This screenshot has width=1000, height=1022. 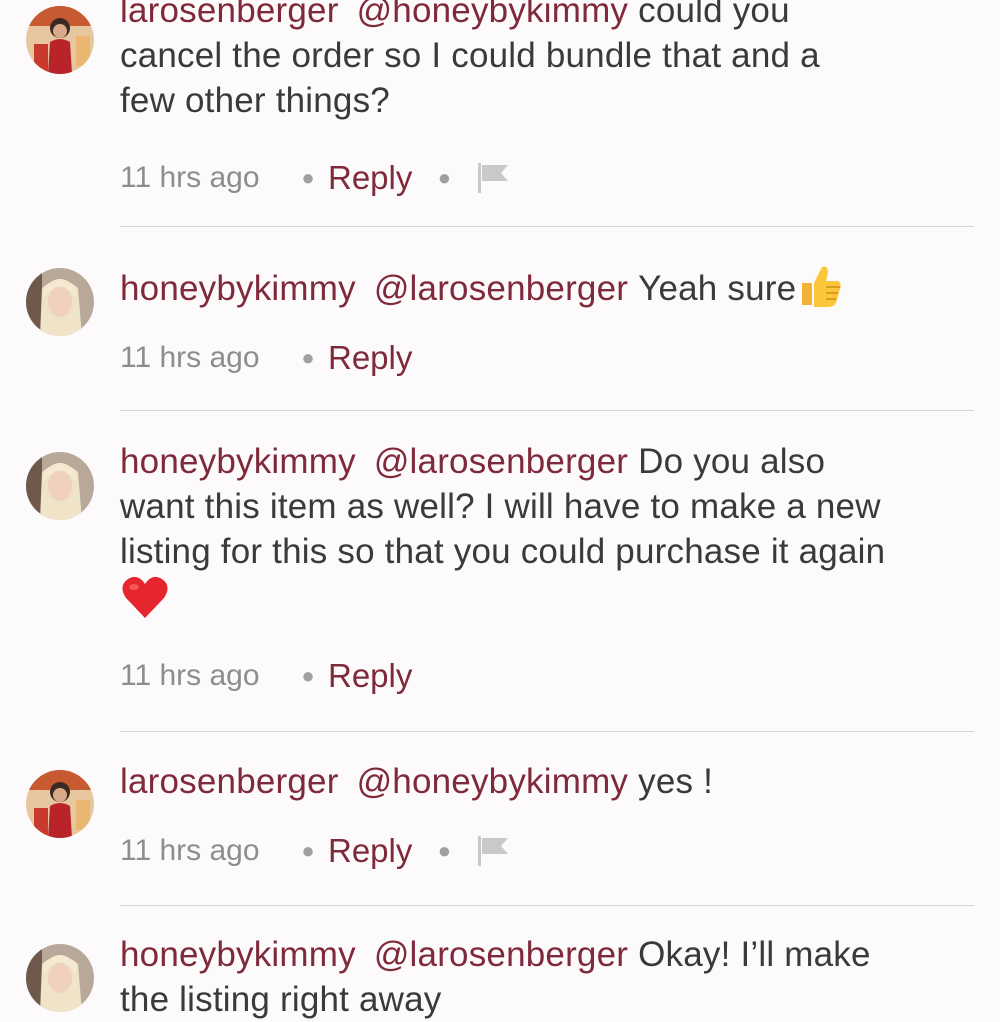 I want to click on comment-body: Yeah sure, so click(x=717, y=288).